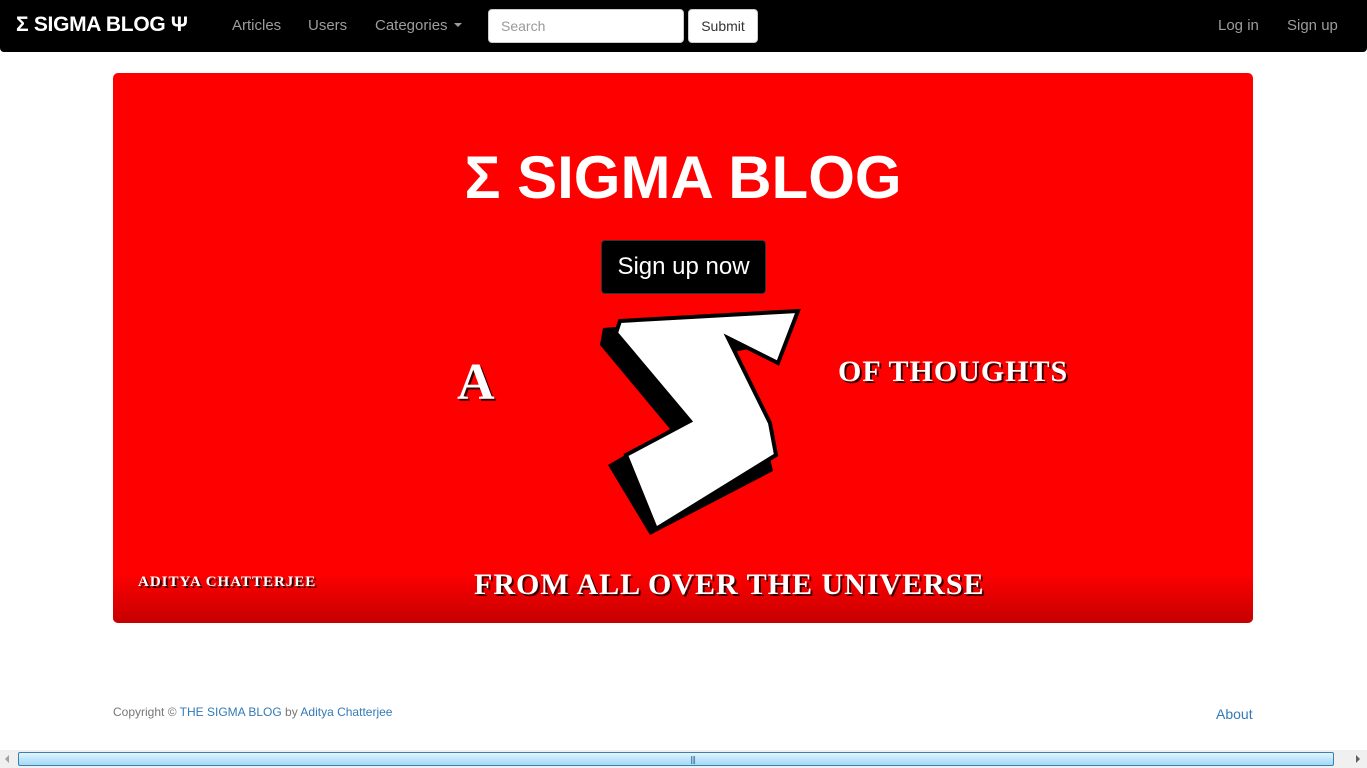  I want to click on signup-link: Sign up, so click(1312, 25).